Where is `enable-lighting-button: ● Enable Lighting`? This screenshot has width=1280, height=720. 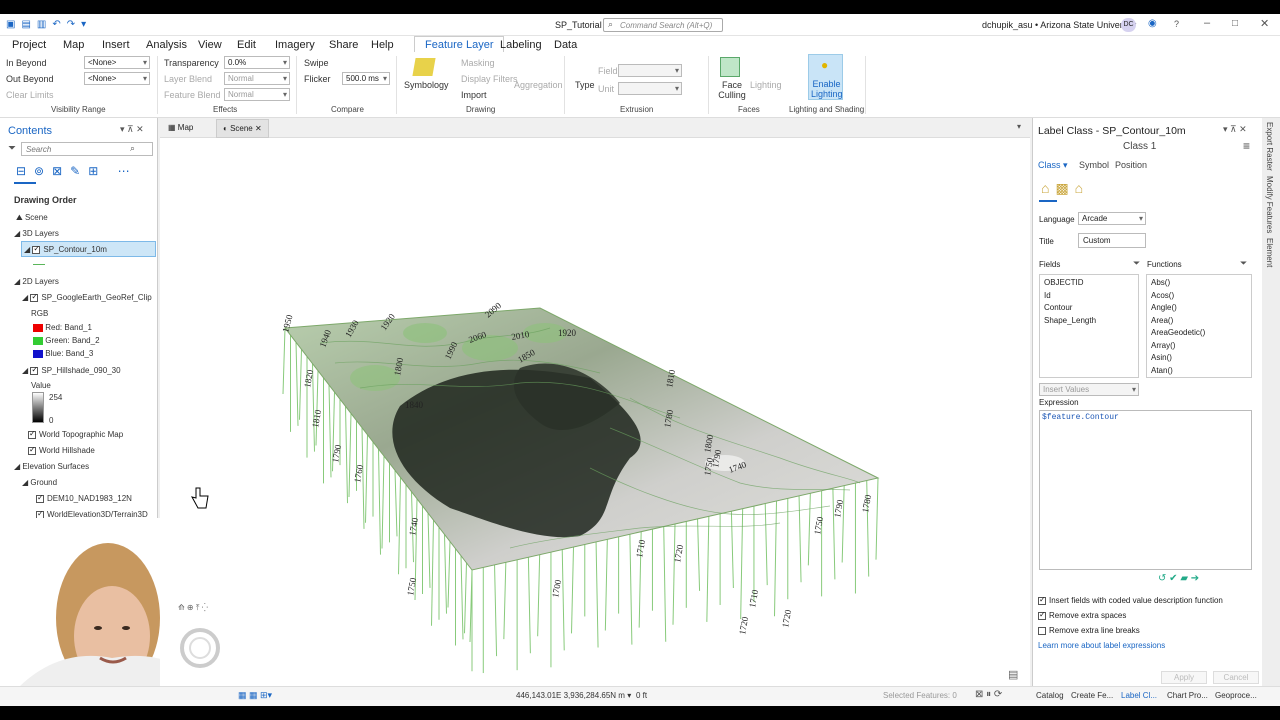
enable-lighting-button: ● Enable Lighting is located at coordinates (825, 77).